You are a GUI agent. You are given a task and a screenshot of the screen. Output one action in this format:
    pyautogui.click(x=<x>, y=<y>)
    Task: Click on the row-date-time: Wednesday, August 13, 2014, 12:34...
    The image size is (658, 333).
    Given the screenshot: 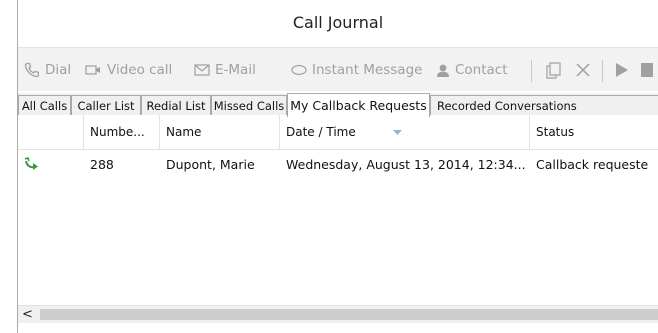 What is the action you would take?
    pyautogui.click(x=406, y=164)
    